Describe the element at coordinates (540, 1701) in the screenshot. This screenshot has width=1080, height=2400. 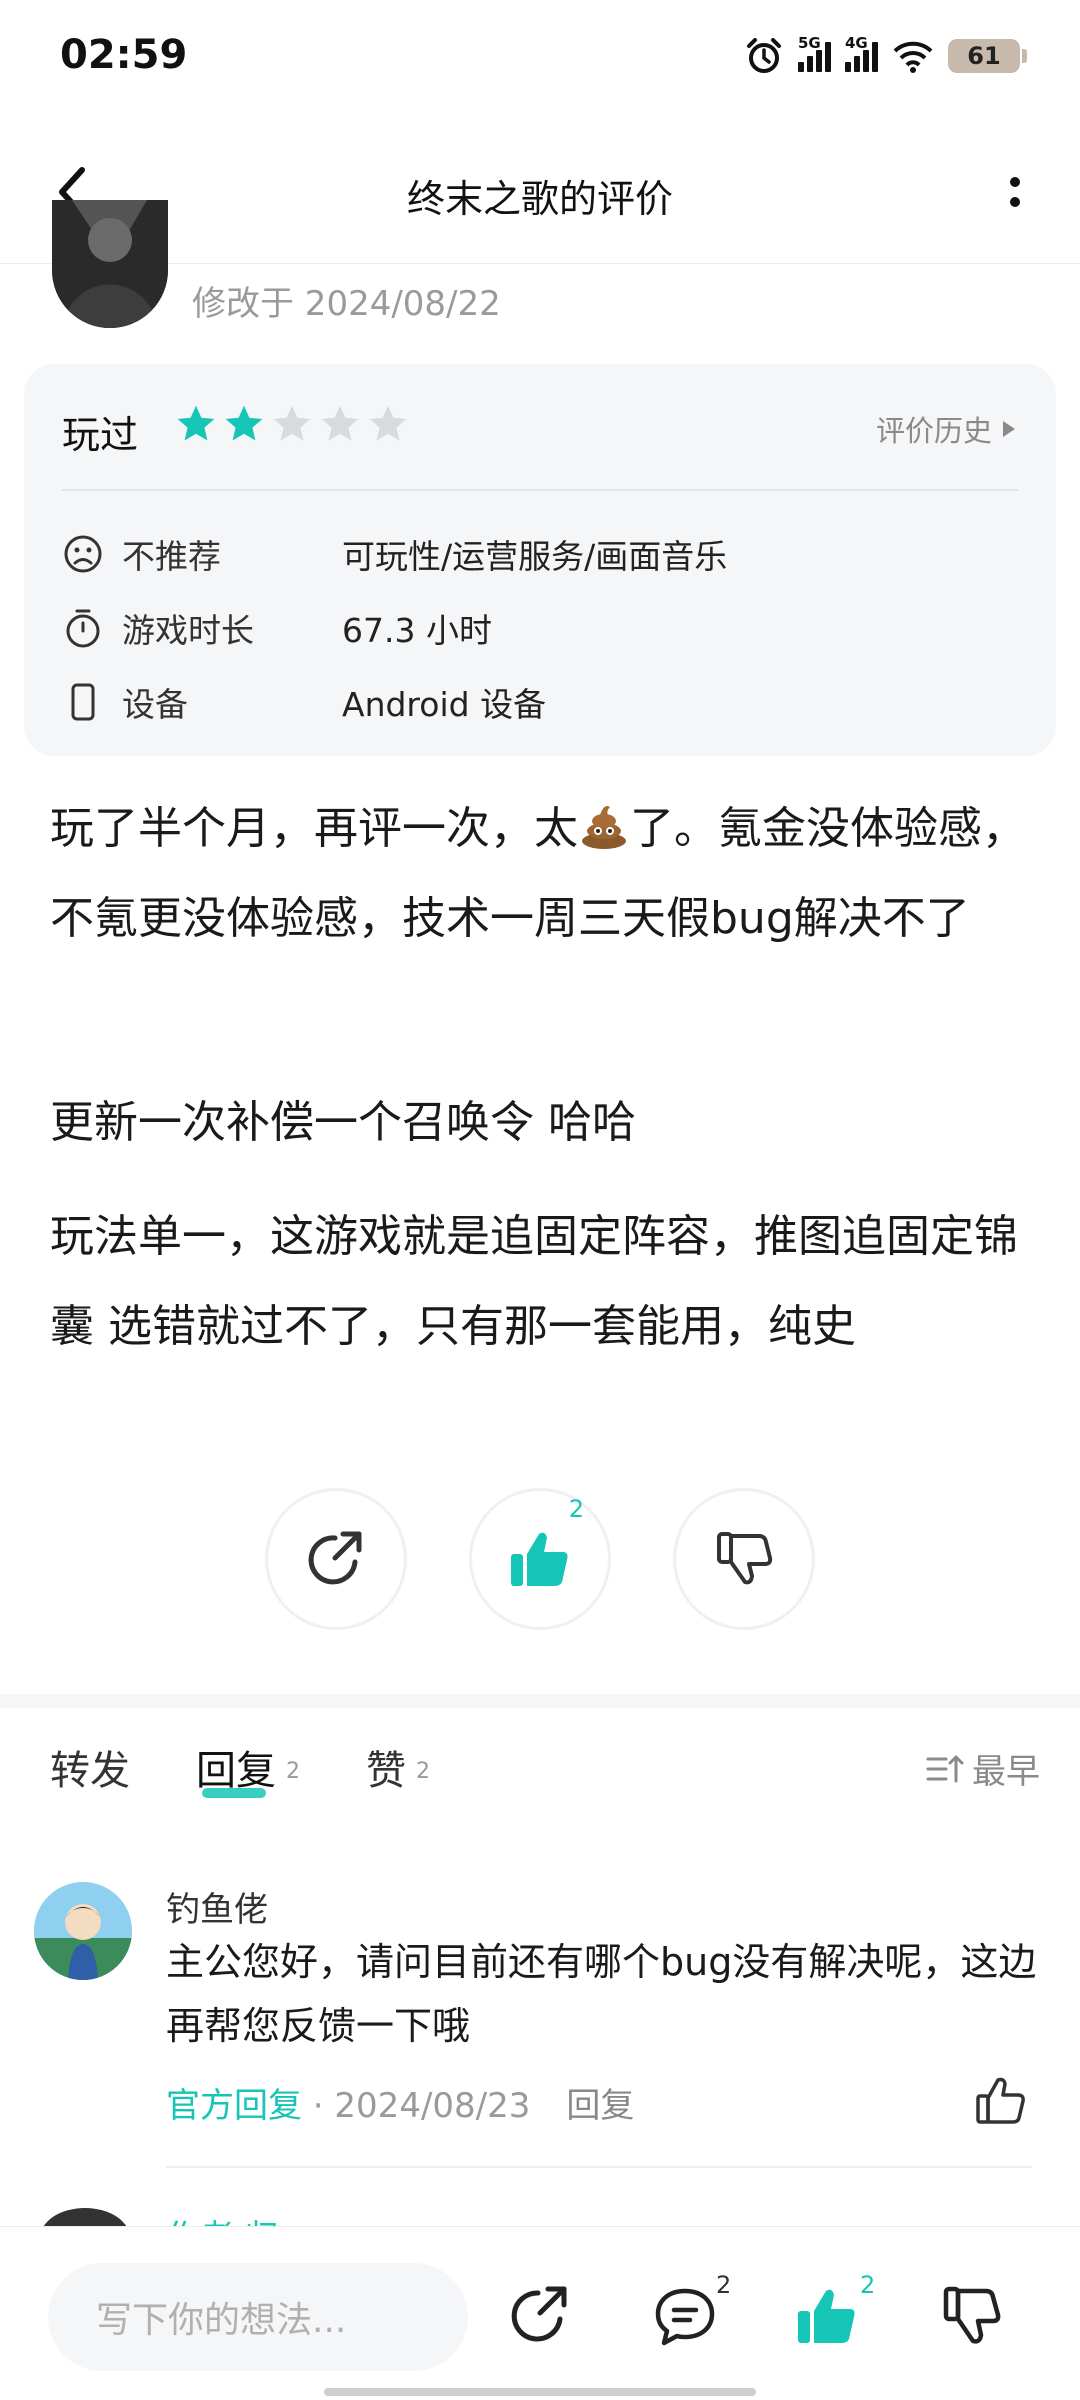
I see `section-divider` at that location.